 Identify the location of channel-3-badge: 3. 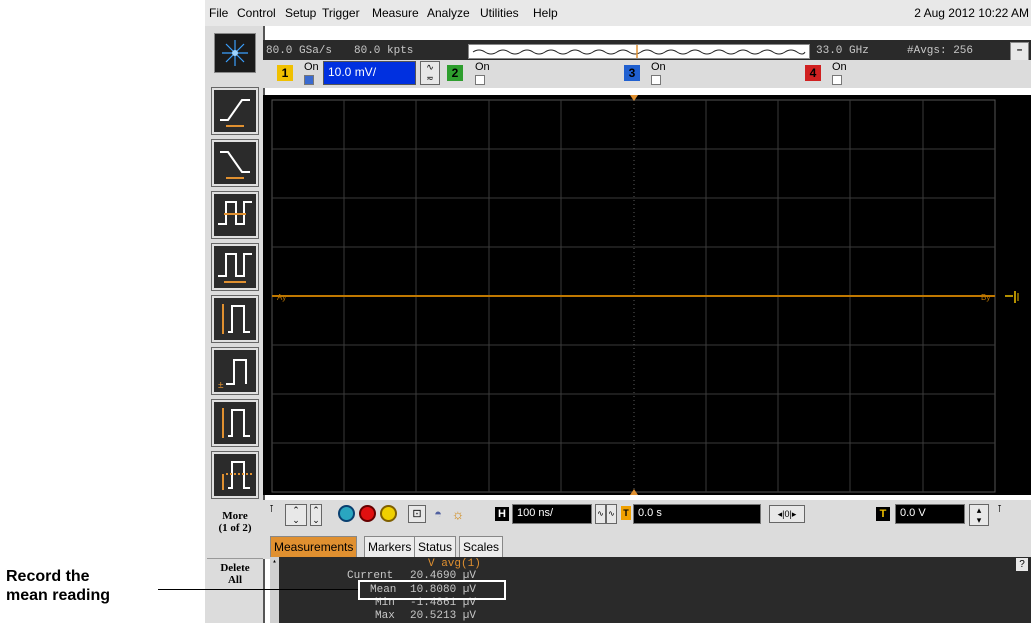
(632, 73).